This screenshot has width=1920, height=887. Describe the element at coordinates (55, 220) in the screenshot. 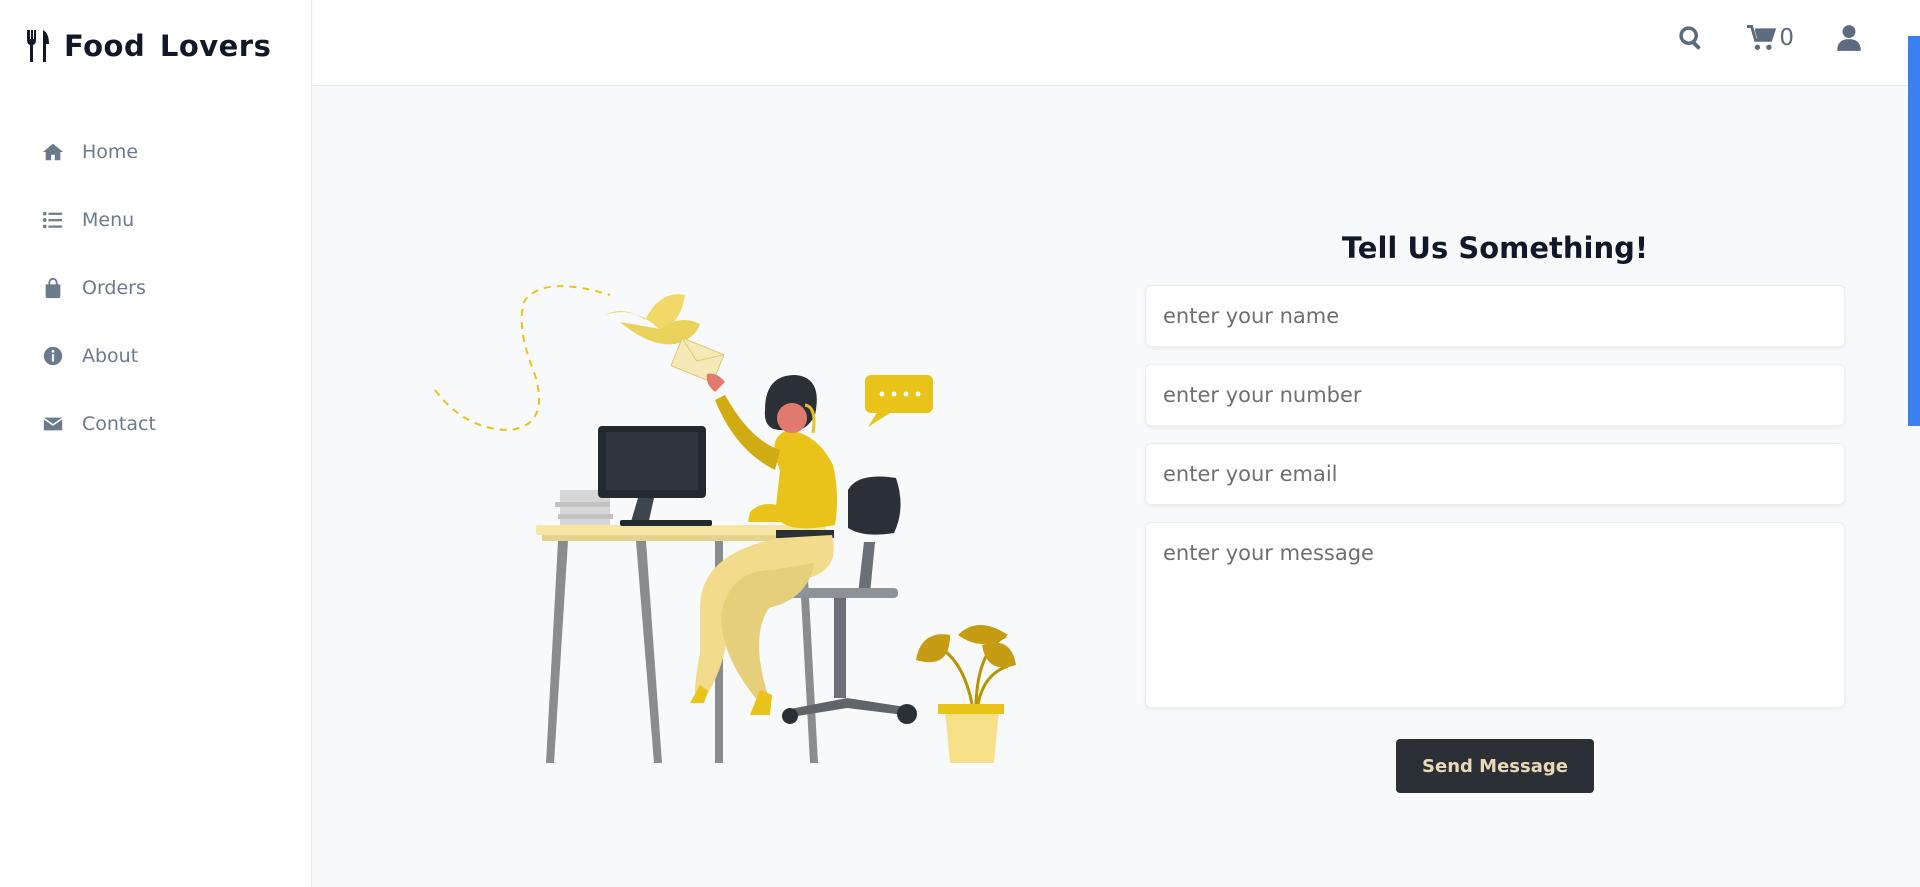

I see `list-icon` at that location.